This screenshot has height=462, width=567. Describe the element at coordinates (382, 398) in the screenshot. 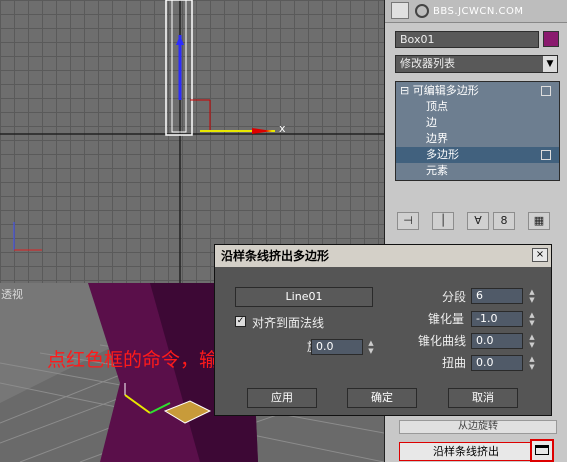

I see `ok-button: 确定` at that location.